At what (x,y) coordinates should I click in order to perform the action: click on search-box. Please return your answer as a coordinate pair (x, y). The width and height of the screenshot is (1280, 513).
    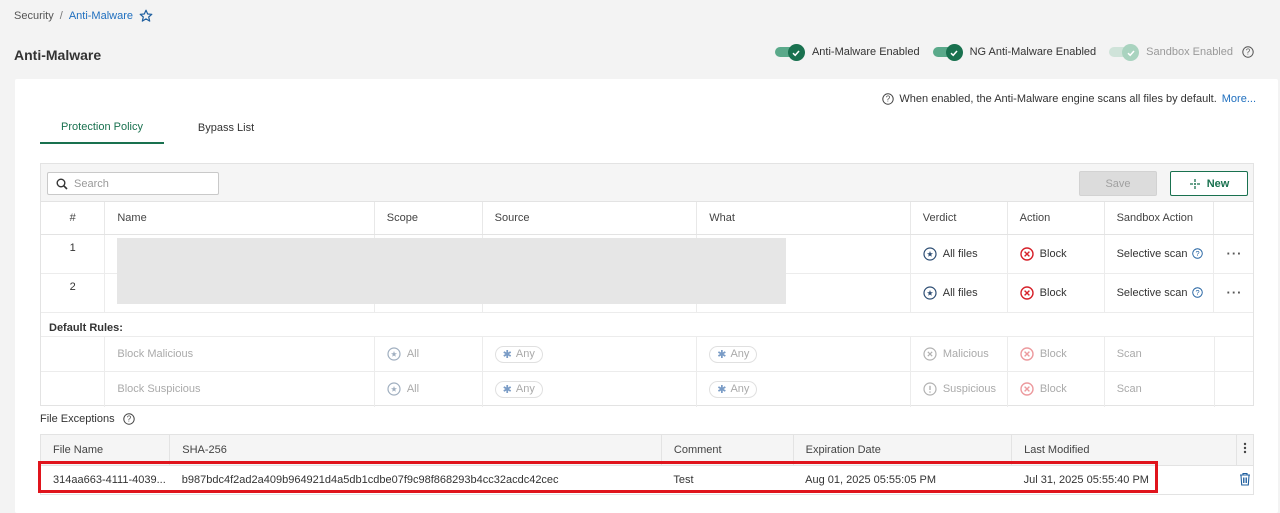
    Looking at the image, I should click on (133, 183).